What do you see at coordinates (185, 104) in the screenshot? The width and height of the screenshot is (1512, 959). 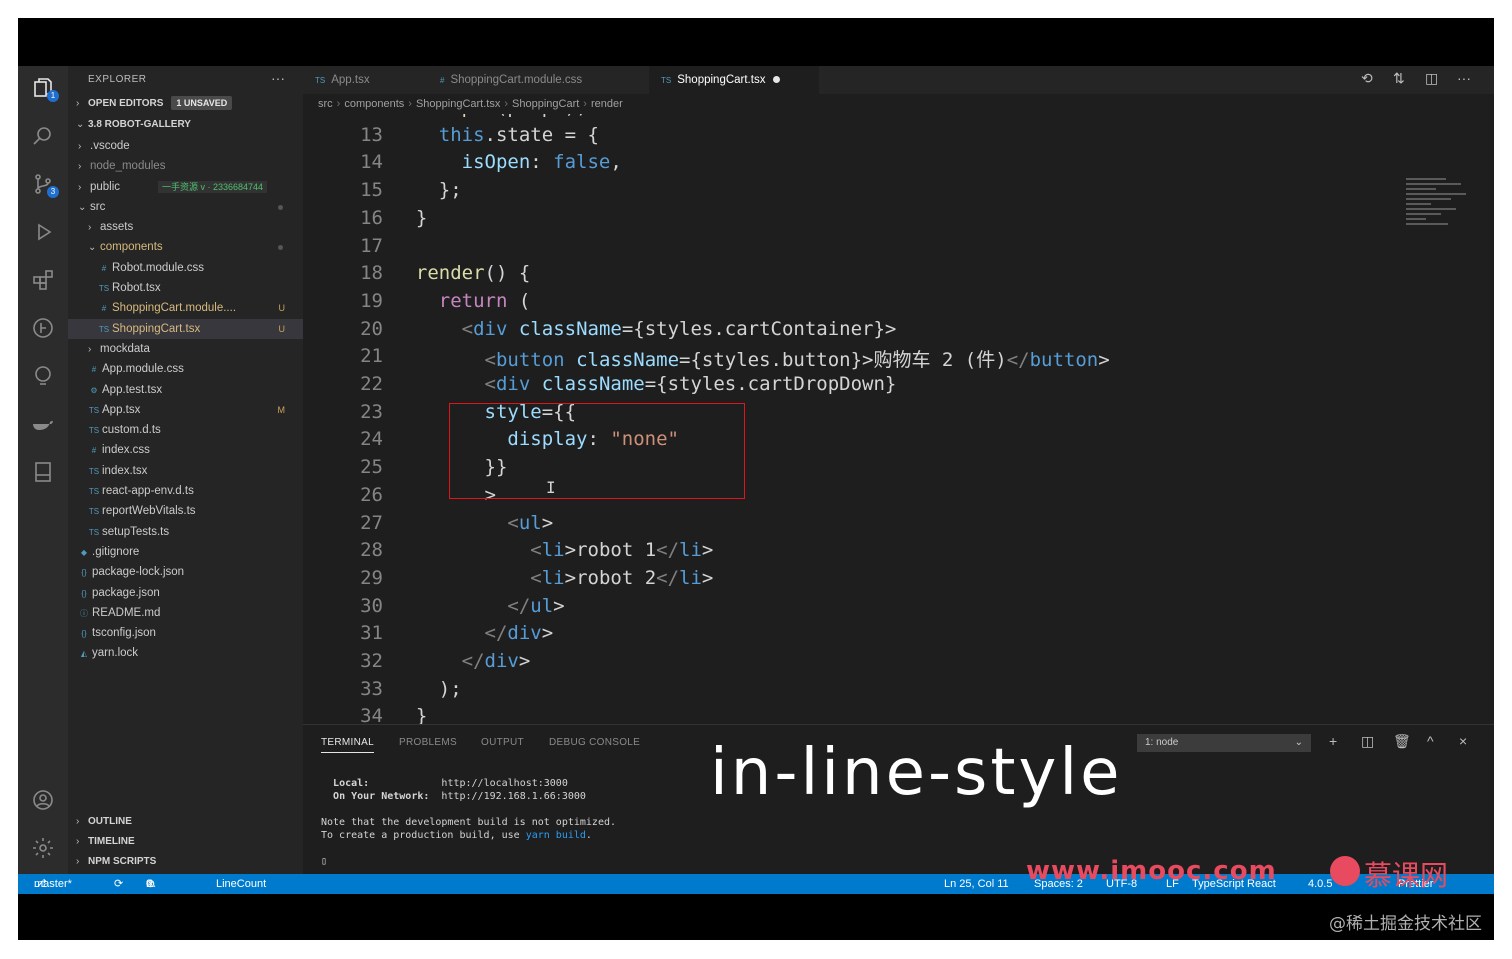 I see `open-editors-section: › OPEN EDITORS 1 UNSAVED` at bounding box center [185, 104].